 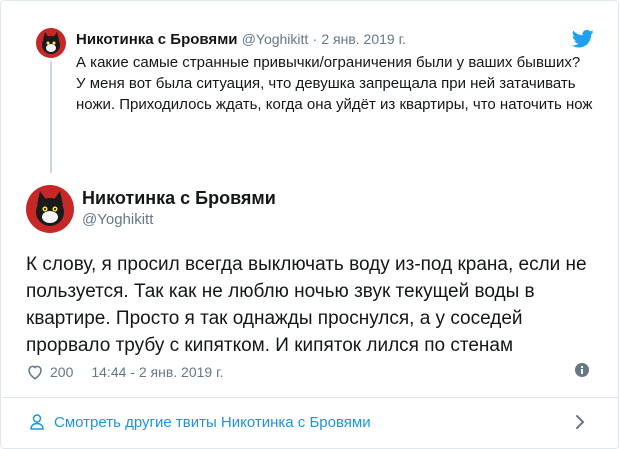 I want to click on person-icon, so click(x=37, y=422).